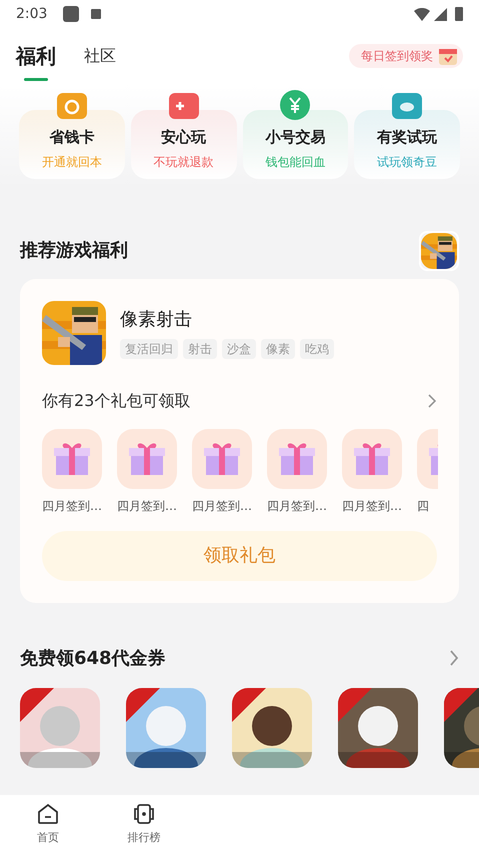 The image size is (479, 853). I want to click on wifi-icon, so click(422, 14).